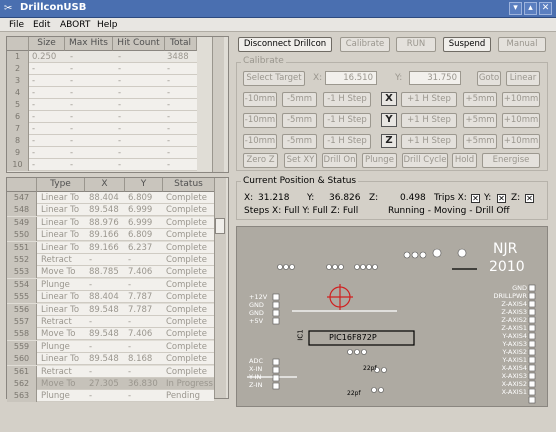 The width and height of the screenshot is (556, 432). Describe the element at coordinates (514, 368) in the screenshot. I see `pcb-label: X-AXIS4` at that location.